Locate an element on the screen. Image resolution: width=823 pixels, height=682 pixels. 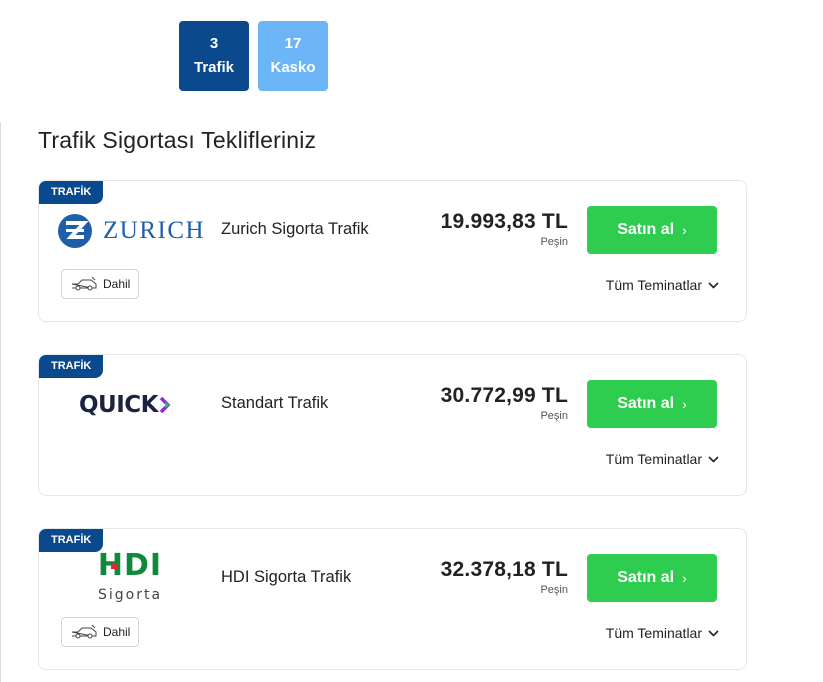
price-amount: 32.378,18 TL is located at coordinates (504, 569).